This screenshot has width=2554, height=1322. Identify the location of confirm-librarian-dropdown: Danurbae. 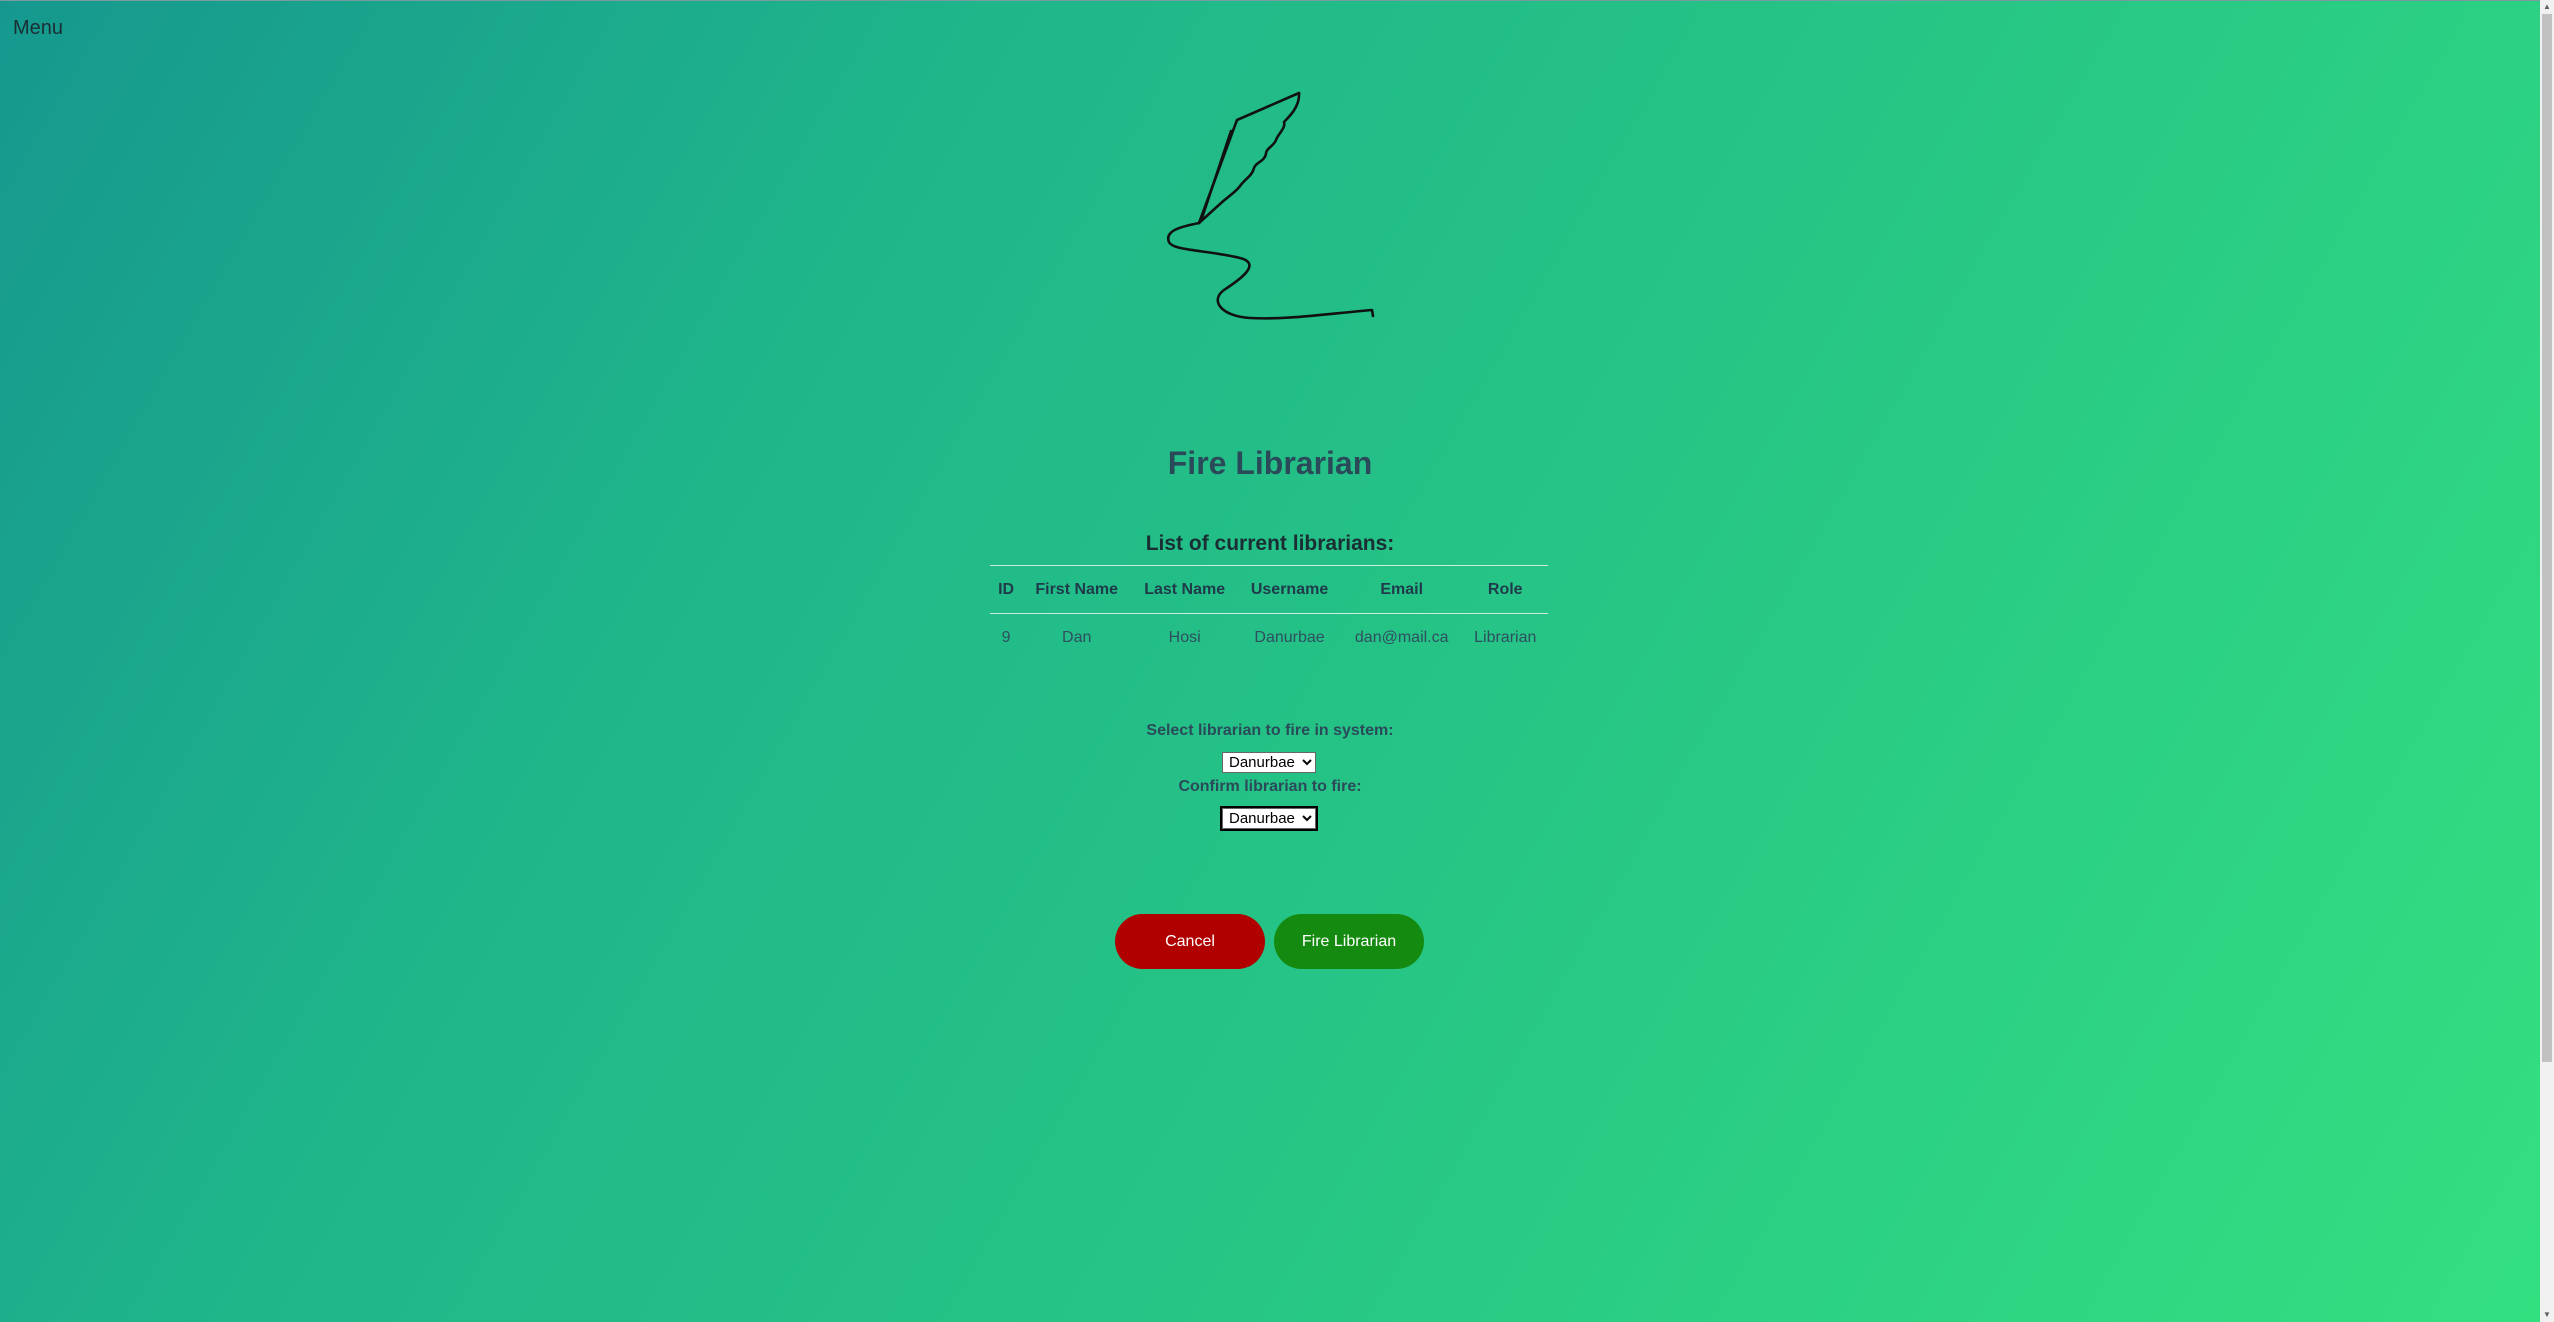
(1269, 818).